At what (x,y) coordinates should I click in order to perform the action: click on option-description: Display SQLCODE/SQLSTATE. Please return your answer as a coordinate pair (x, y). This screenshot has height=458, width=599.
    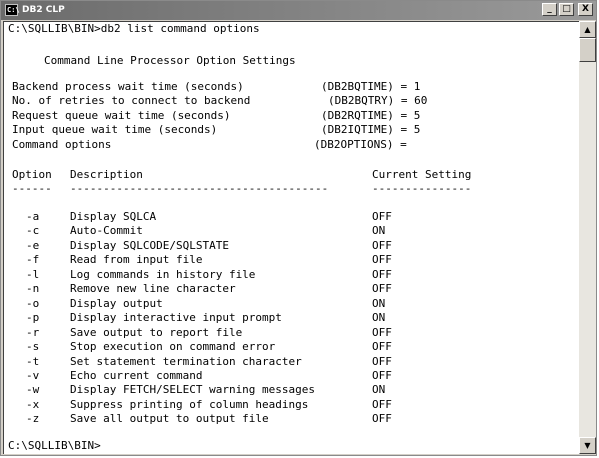
    Looking at the image, I should click on (149, 245).